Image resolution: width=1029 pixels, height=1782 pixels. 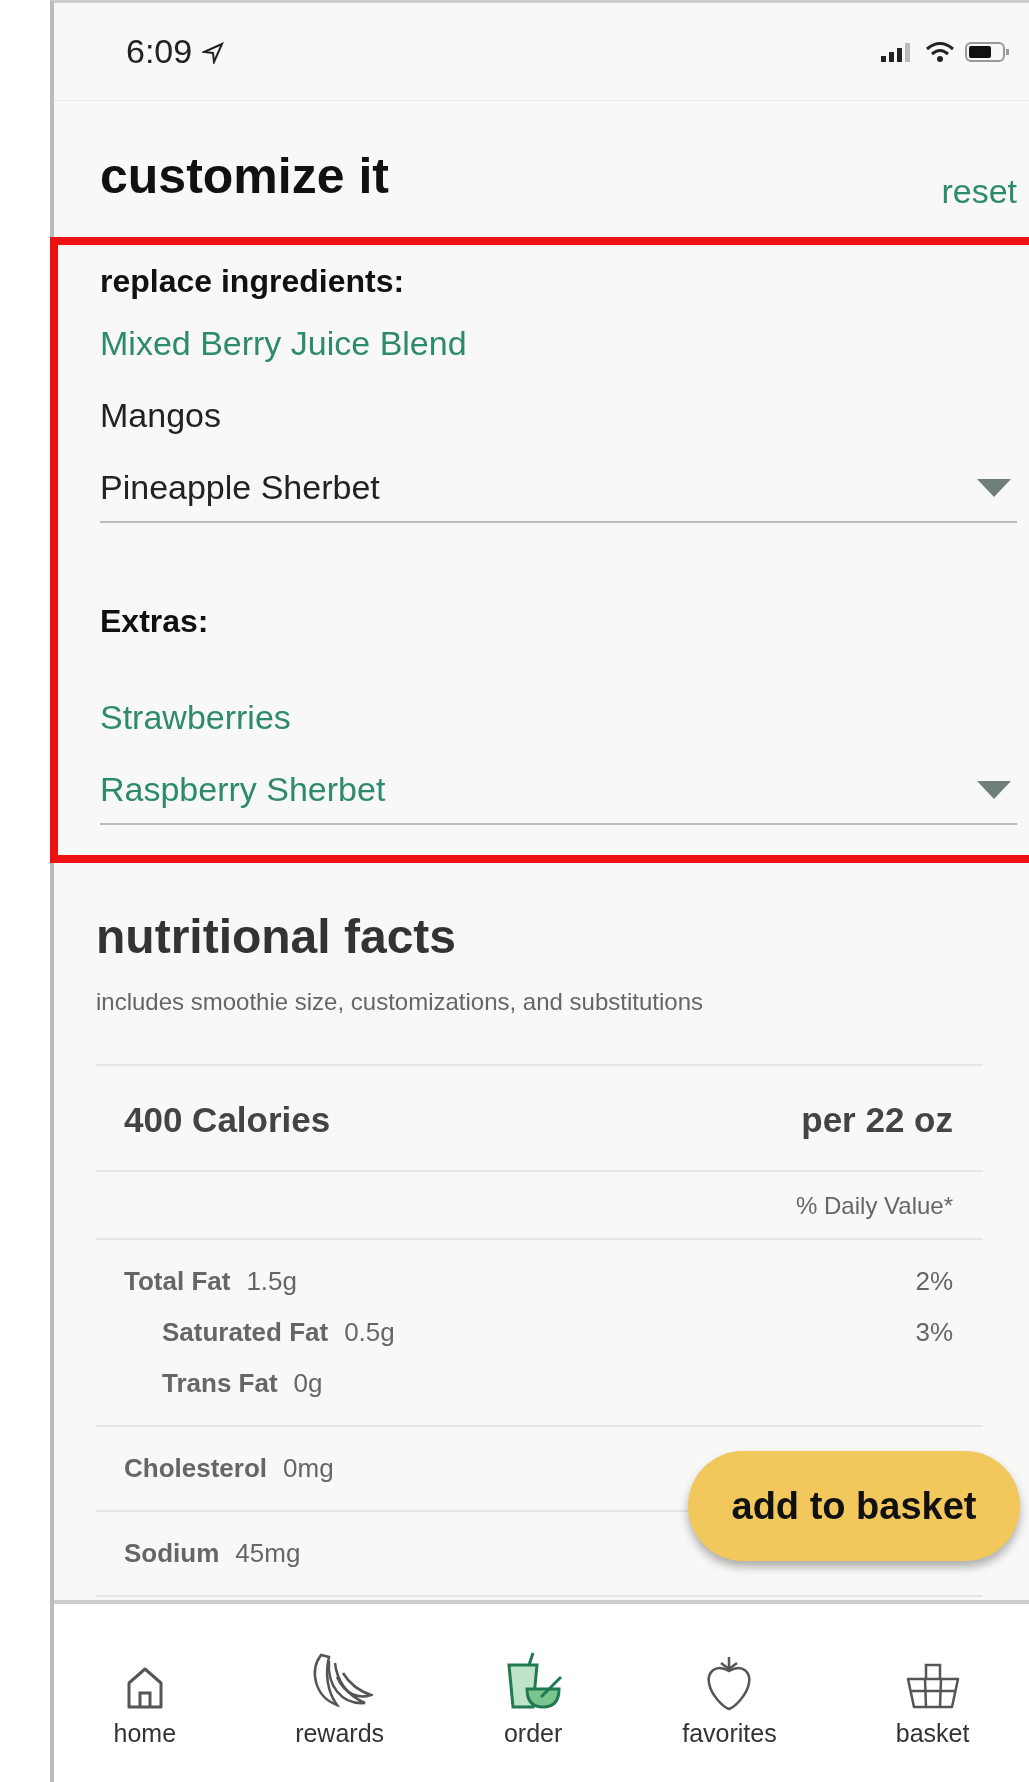 What do you see at coordinates (177, 1281) in the screenshot?
I see `nutrient-name: Total Fat` at bounding box center [177, 1281].